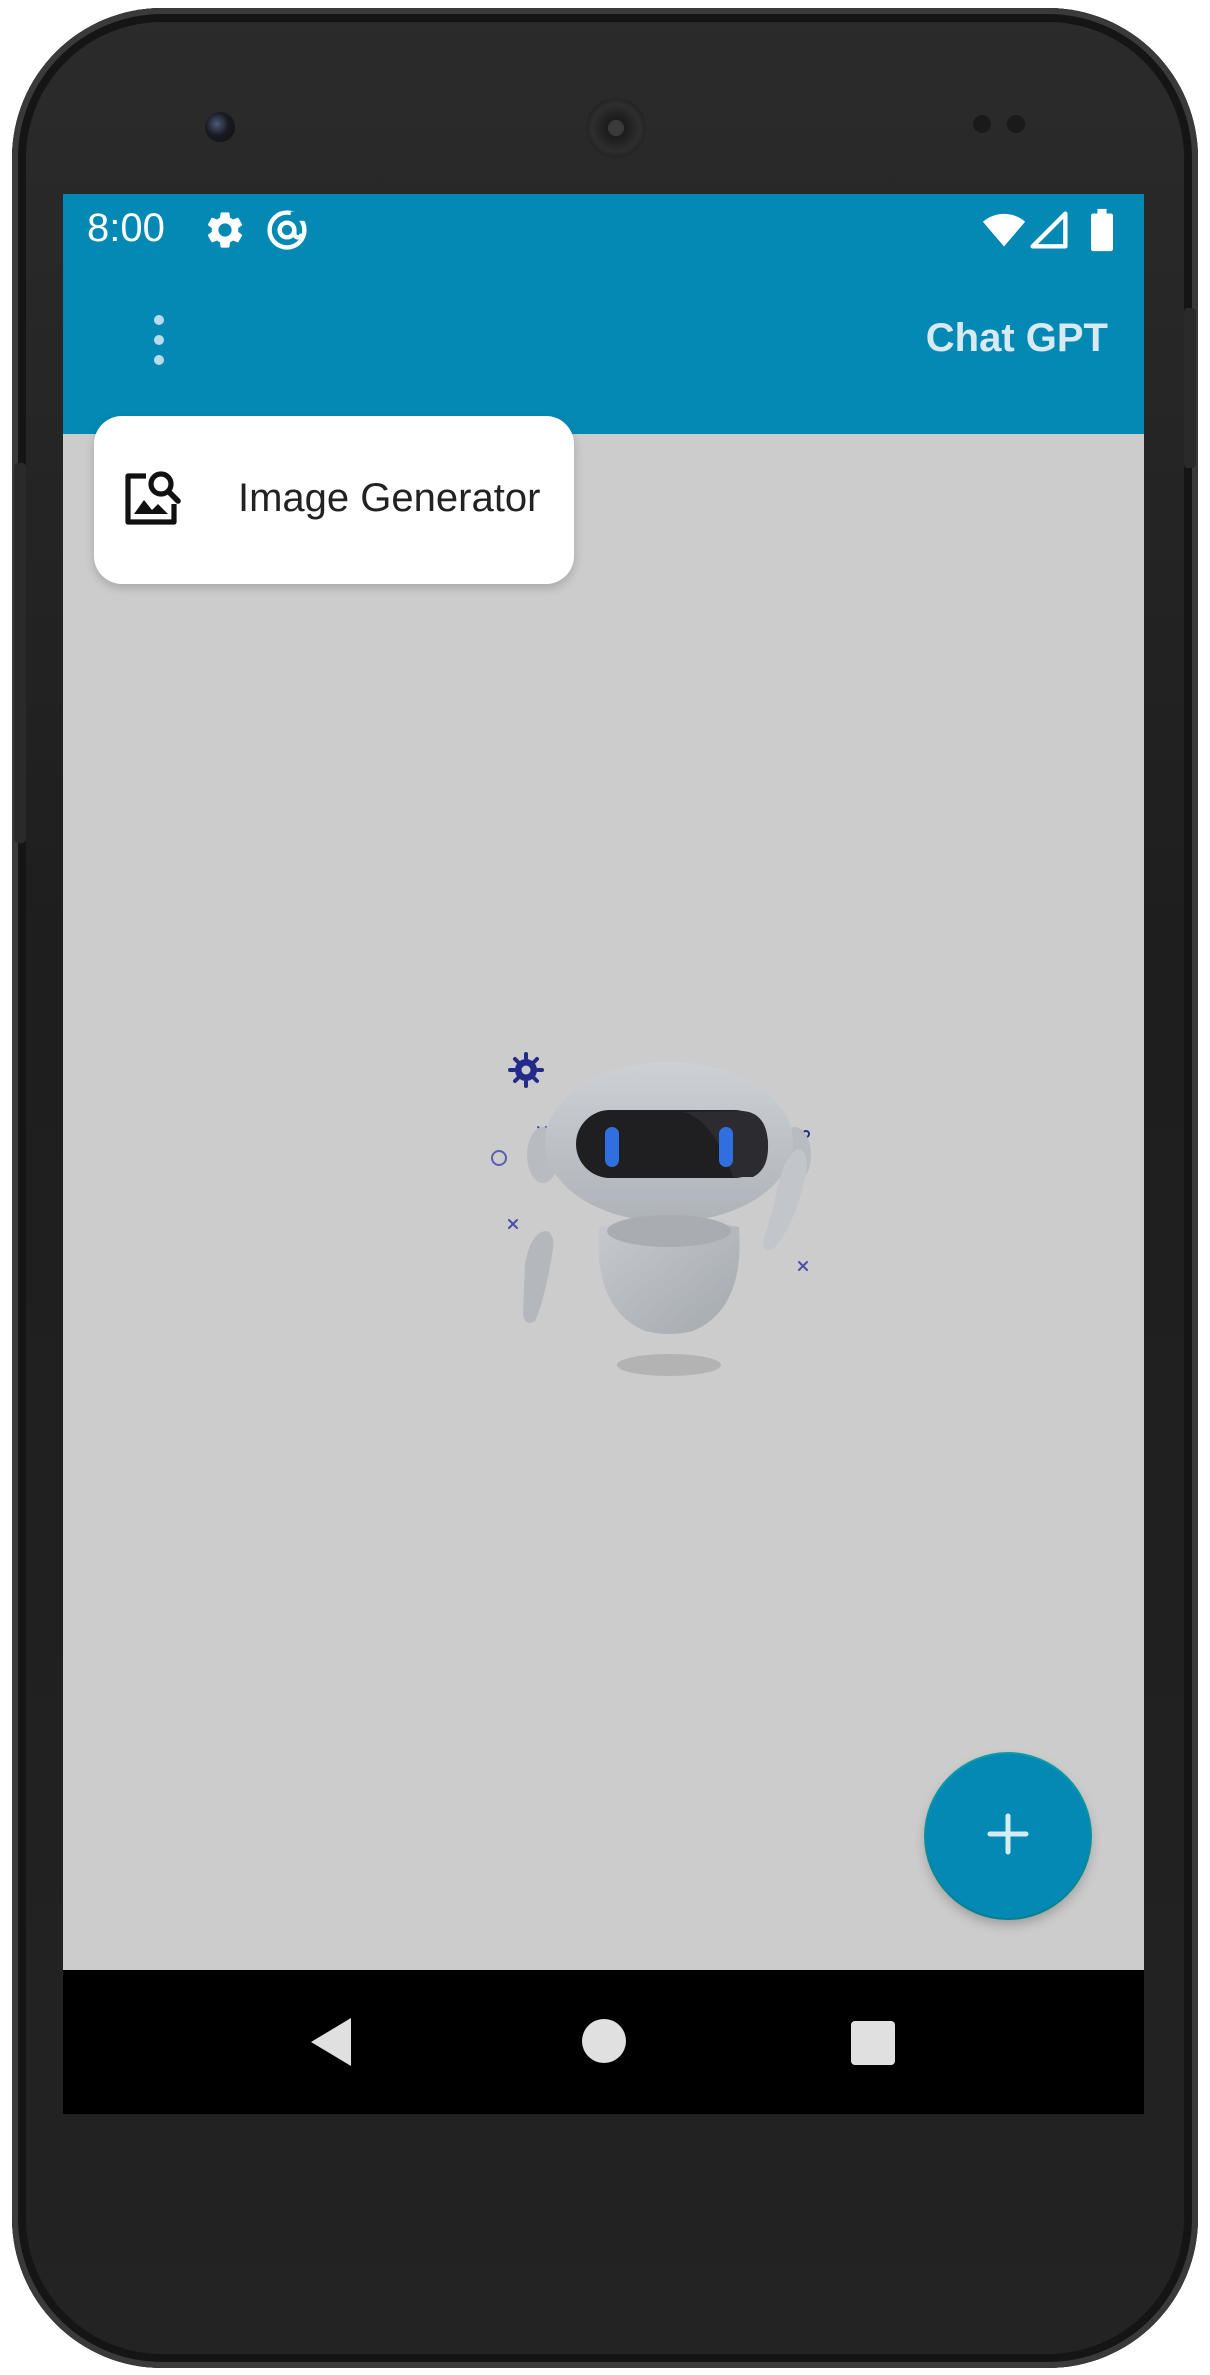 This screenshot has width=1210, height=2375. I want to click on add-chat-button, so click(1008, 1836).